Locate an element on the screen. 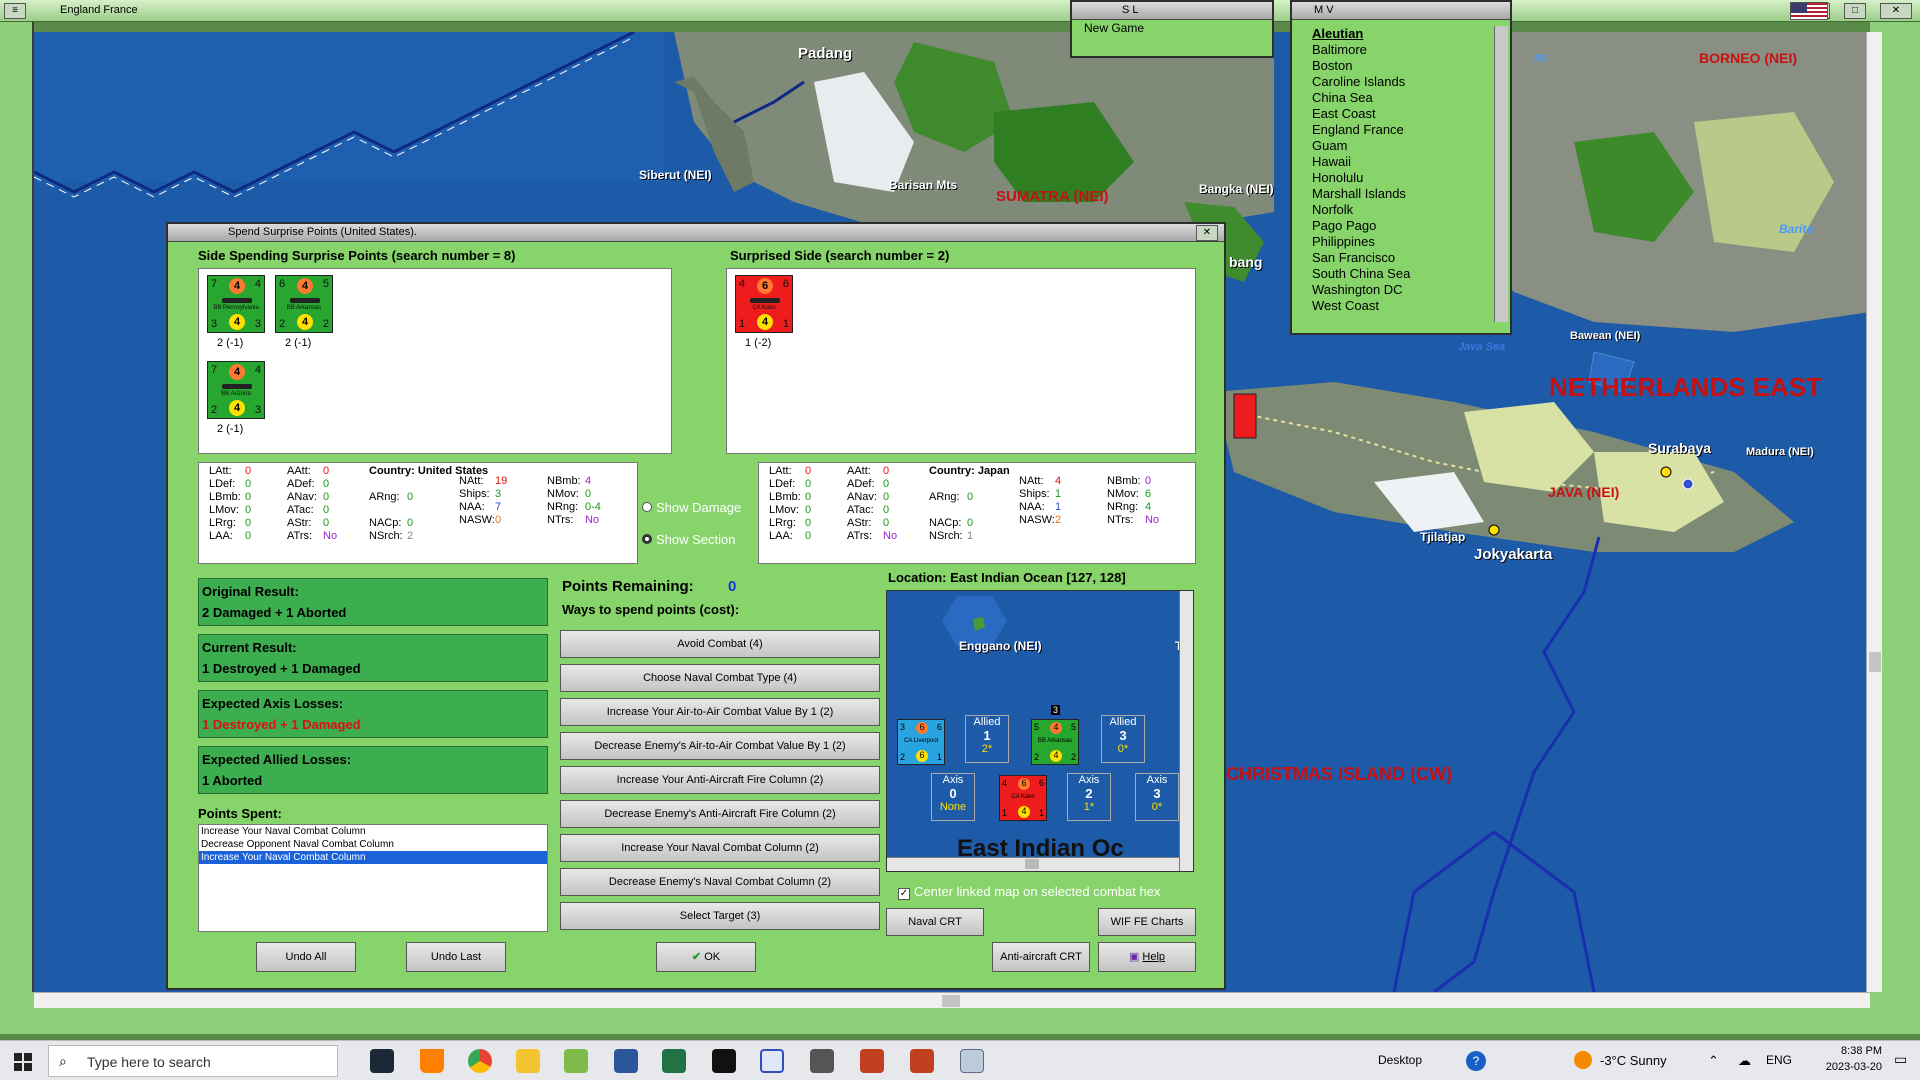 The width and height of the screenshot is (1920, 1080). chrome-icon is located at coordinates (480, 1061).